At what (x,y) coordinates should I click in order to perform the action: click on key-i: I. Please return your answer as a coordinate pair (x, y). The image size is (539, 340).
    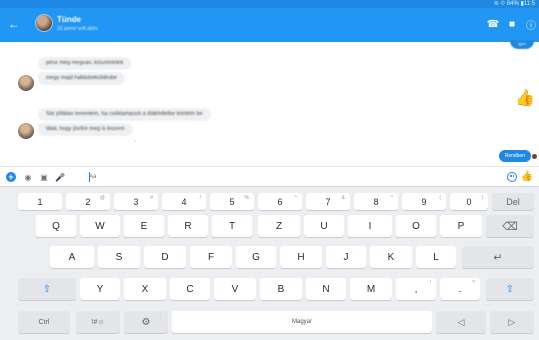
    Looking at the image, I should click on (370, 226).